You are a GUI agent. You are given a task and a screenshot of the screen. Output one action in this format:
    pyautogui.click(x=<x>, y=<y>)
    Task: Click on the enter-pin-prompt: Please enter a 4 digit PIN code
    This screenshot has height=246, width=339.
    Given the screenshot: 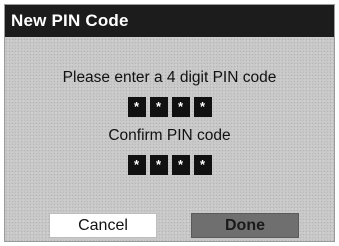 What is the action you would take?
    pyautogui.click(x=169, y=77)
    